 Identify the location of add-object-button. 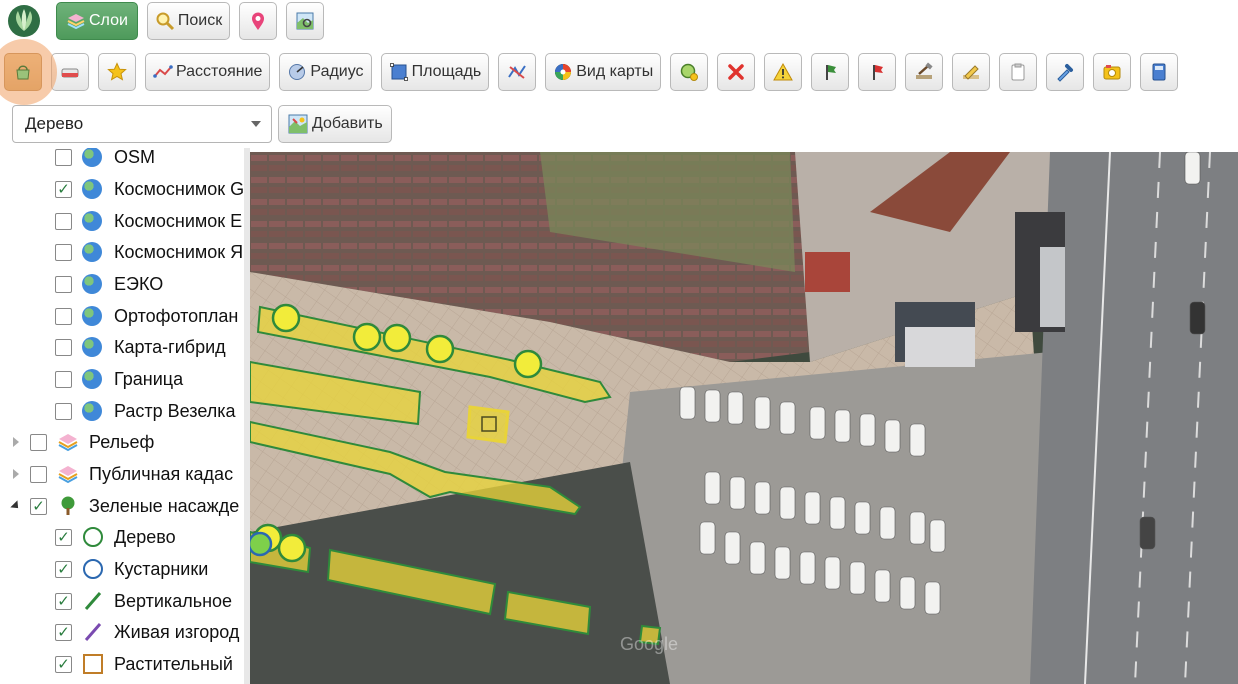
(689, 72).